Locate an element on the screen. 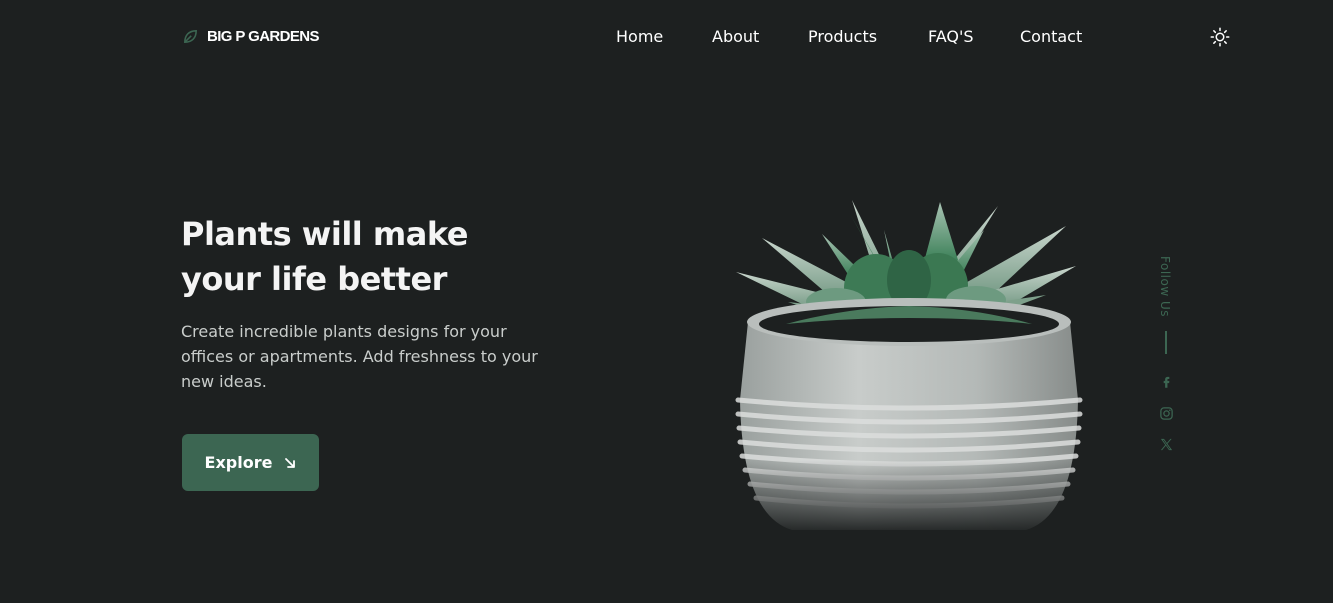  nav-faqs: FAQ'S is located at coordinates (951, 36).